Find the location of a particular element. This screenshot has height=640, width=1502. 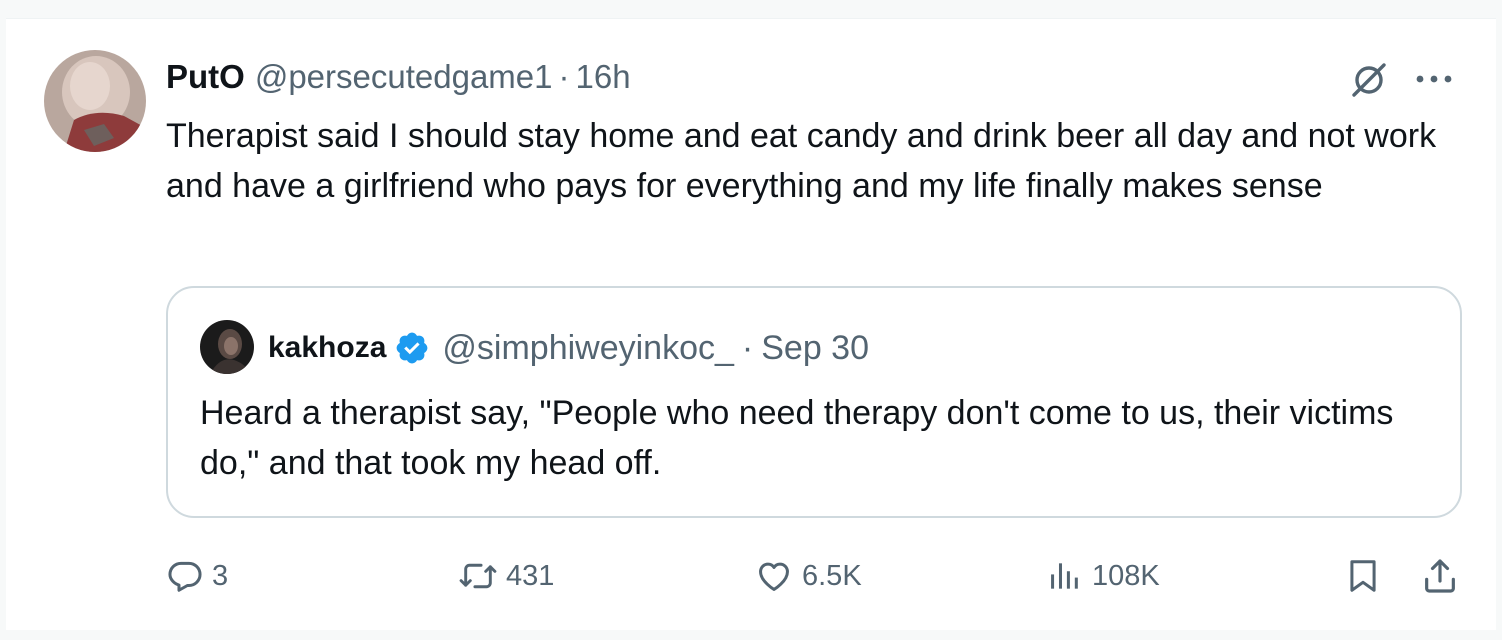

like-button: 6.5K is located at coordinates (808, 576).